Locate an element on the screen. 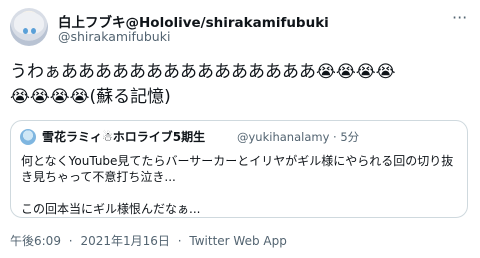 This screenshot has height=258, width=480. more-horizontal-icon: ··· is located at coordinates (459, 17).